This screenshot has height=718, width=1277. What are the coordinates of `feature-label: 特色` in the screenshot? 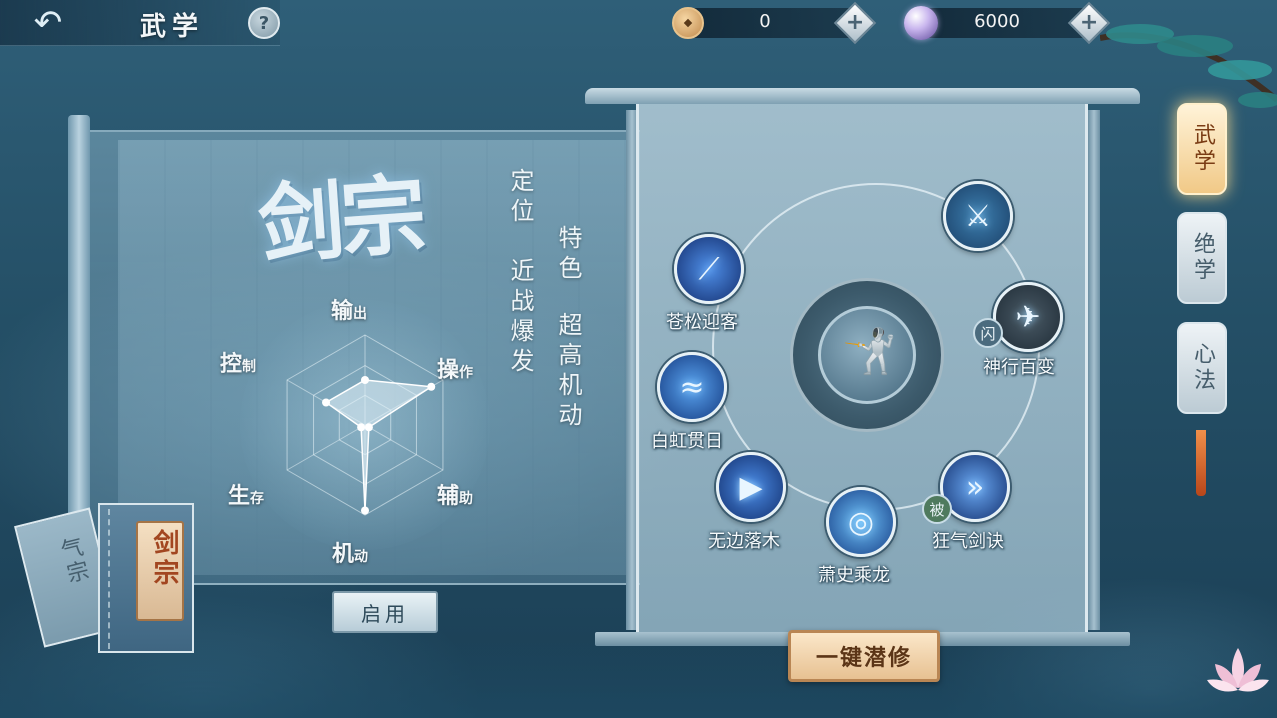 It's located at (568, 255).